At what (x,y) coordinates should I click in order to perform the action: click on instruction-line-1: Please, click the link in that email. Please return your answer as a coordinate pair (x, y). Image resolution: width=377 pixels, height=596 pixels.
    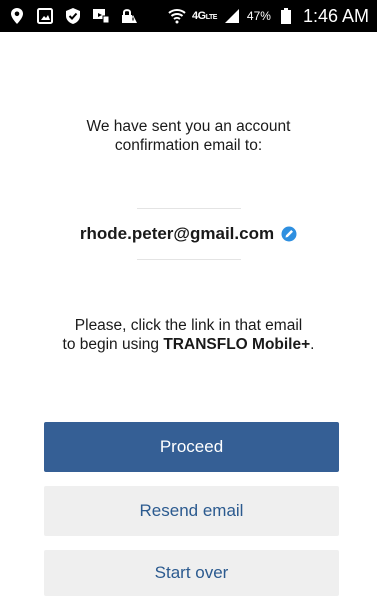
    Looking at the image, I should click on (188, 325).